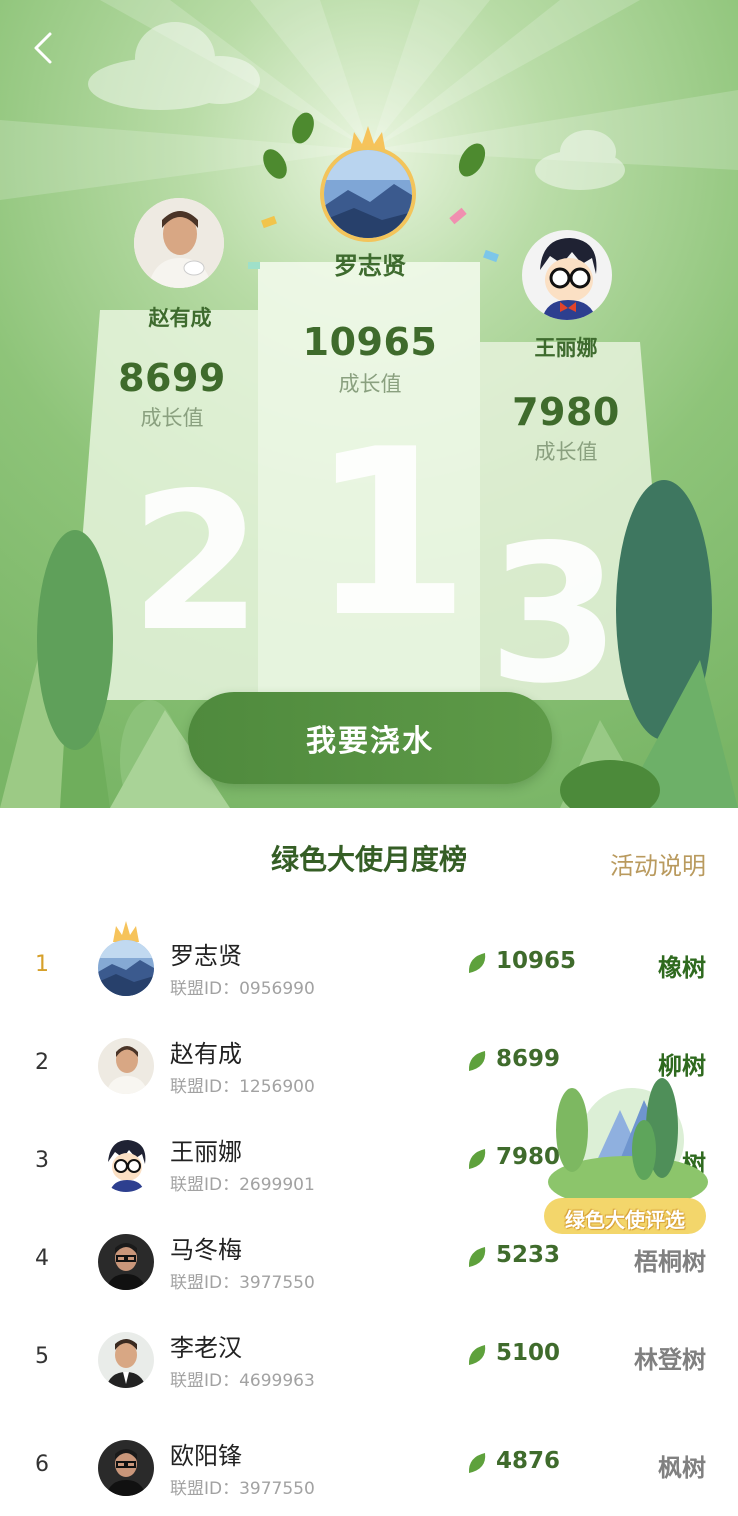 The height and width of the screenshot is (1516, 738). Describe the element at coordinates (172, 378) in the screenshot. I see `second-place-score: 8699` at that location.